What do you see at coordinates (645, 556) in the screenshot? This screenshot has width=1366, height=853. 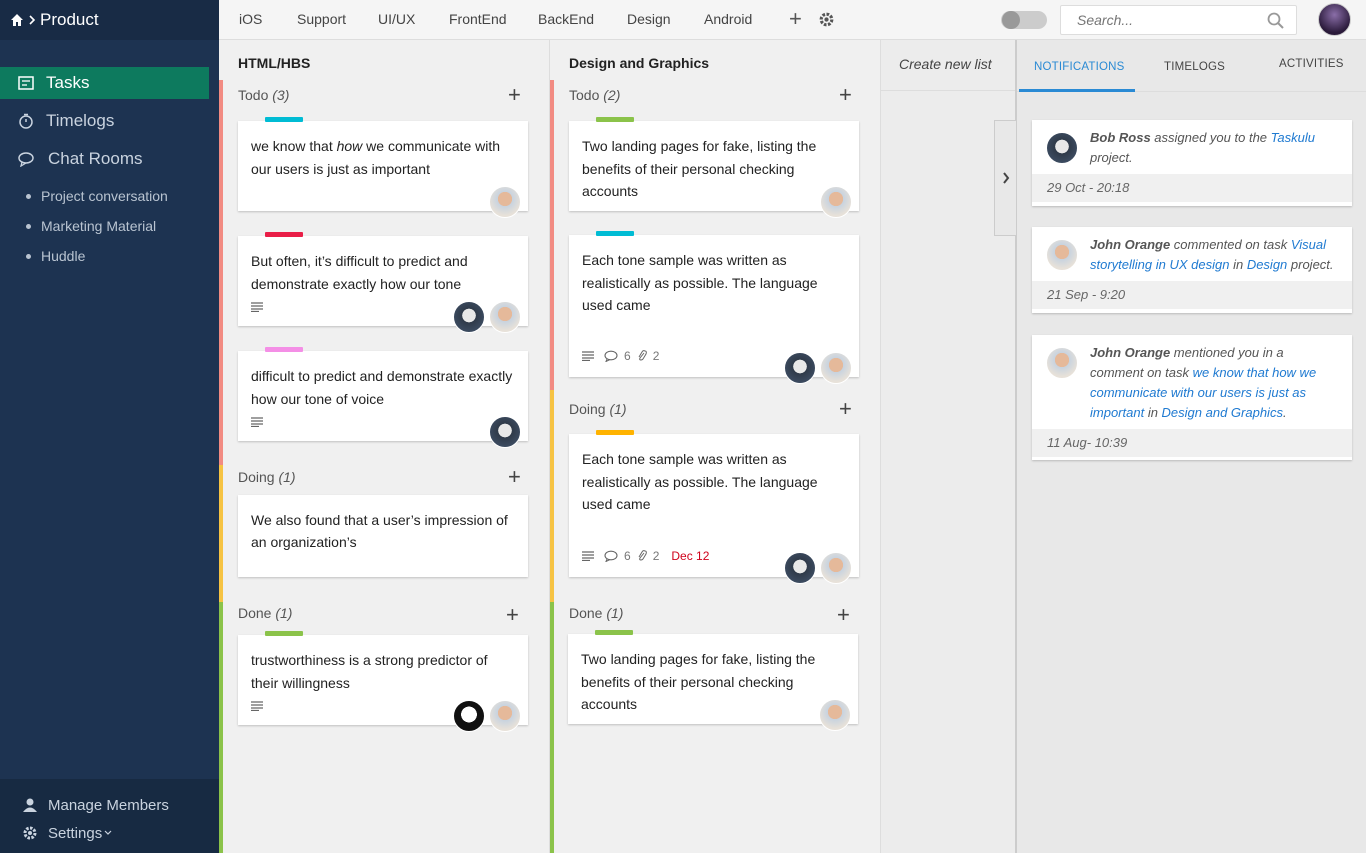 I see `card-meta: 6 2 Dec 12` at bounding box center [645, 556].